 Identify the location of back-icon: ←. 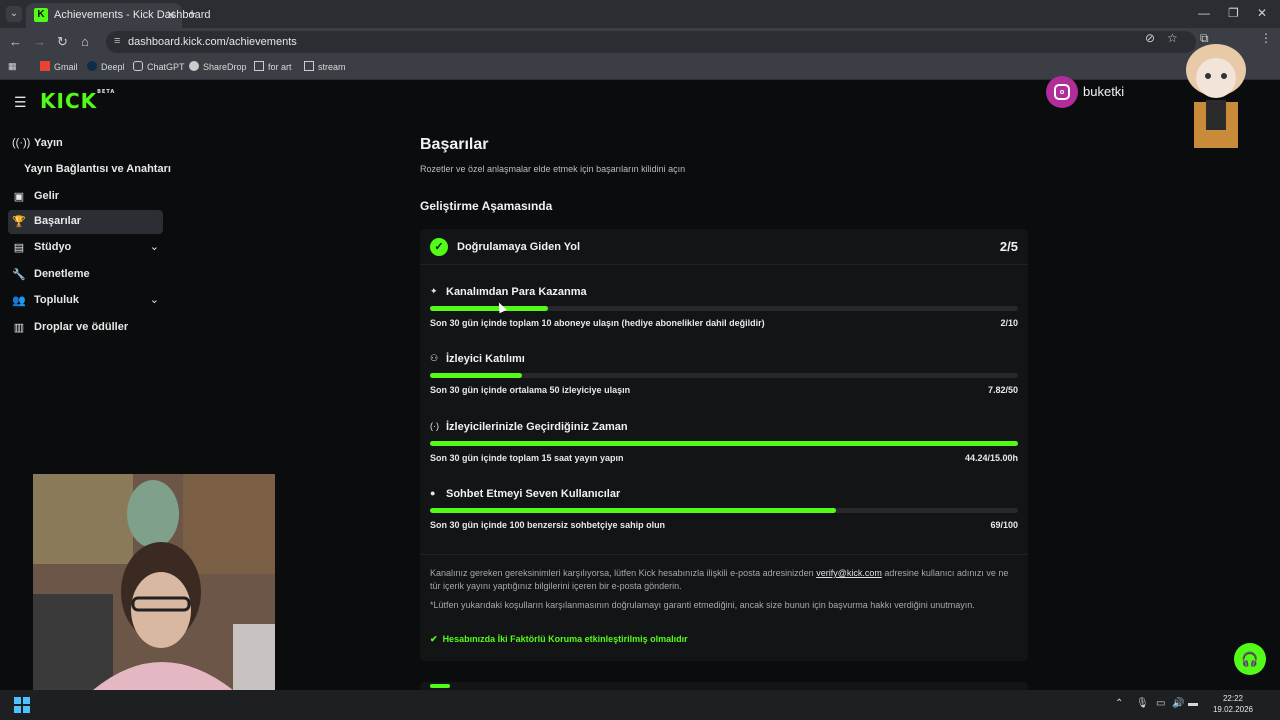
(15, 41).